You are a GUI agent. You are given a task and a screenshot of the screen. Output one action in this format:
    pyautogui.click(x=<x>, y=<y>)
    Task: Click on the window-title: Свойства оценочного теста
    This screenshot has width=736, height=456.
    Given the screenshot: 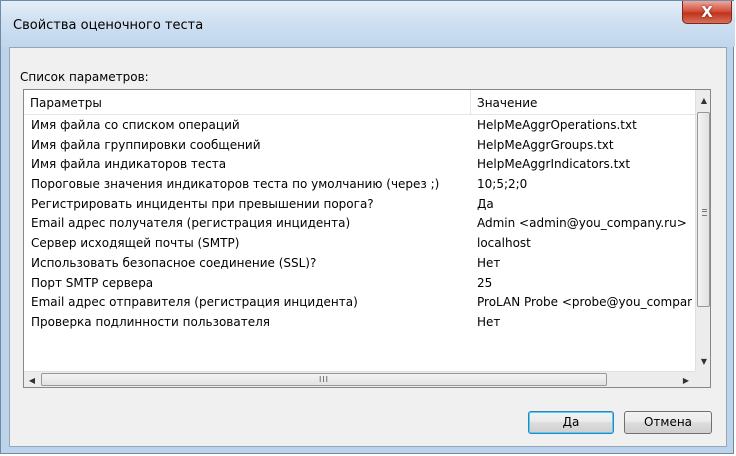 What is the action you would take?
    pyautogui.click(x=108, y=25)
    